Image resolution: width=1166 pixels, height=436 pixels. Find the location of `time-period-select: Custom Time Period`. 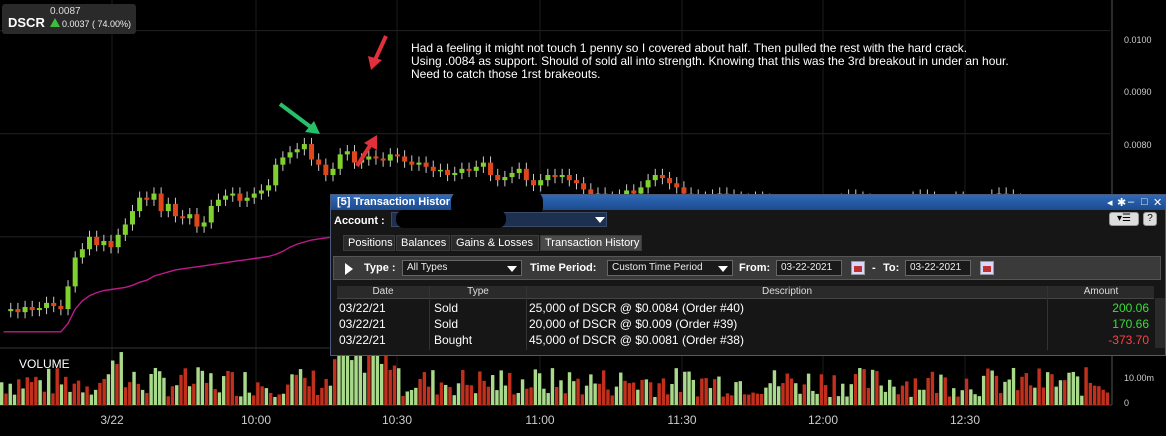

time-period-select: Custom Time Period is located at coordinates (670, 268).